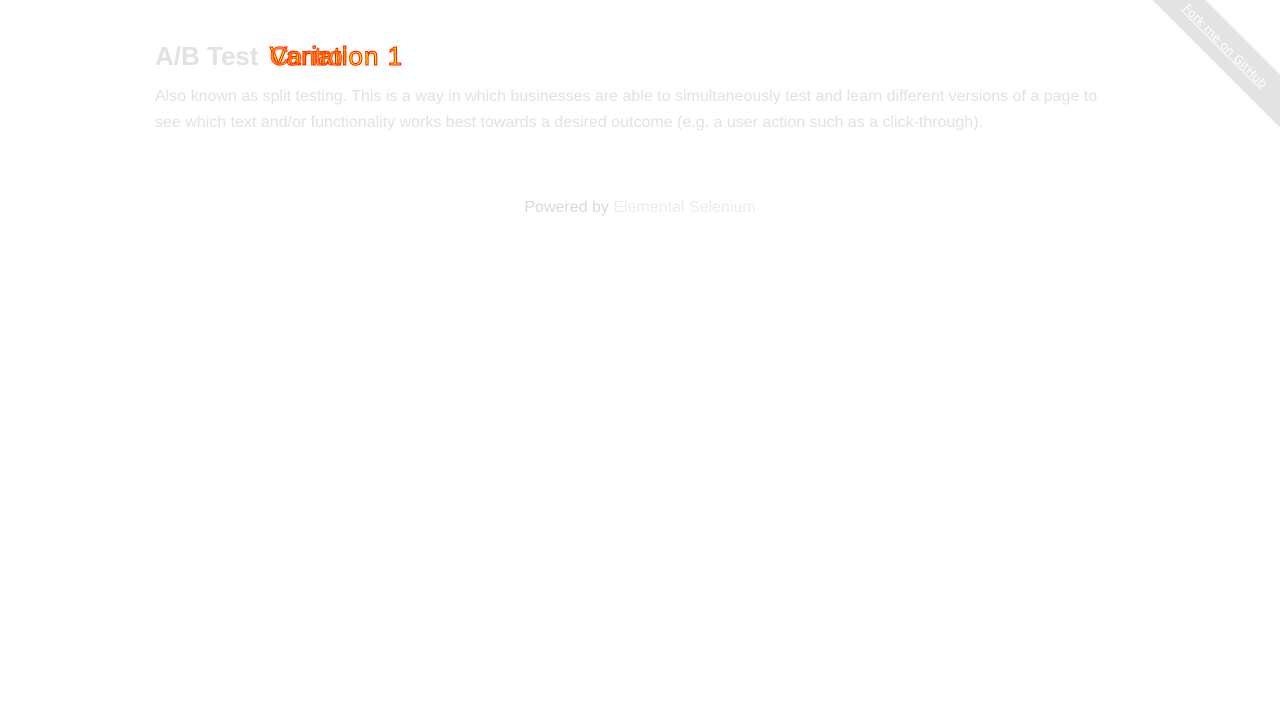 The width and height of the screenshot is (1280, 720). Describe the element at coordinates (308, 56) in the screenshot. I see `variant-label-overlay: Control` at that location.